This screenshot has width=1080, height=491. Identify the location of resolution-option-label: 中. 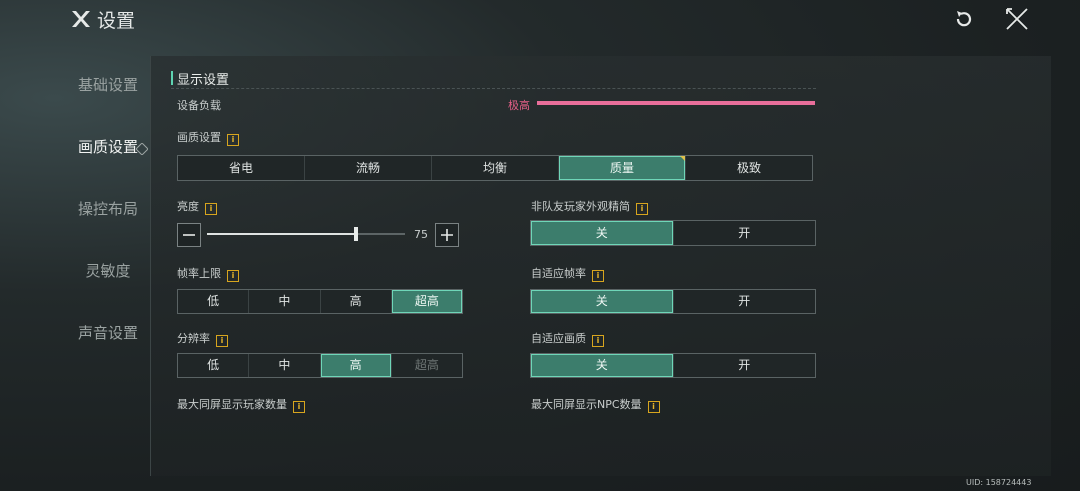
(284, 365).